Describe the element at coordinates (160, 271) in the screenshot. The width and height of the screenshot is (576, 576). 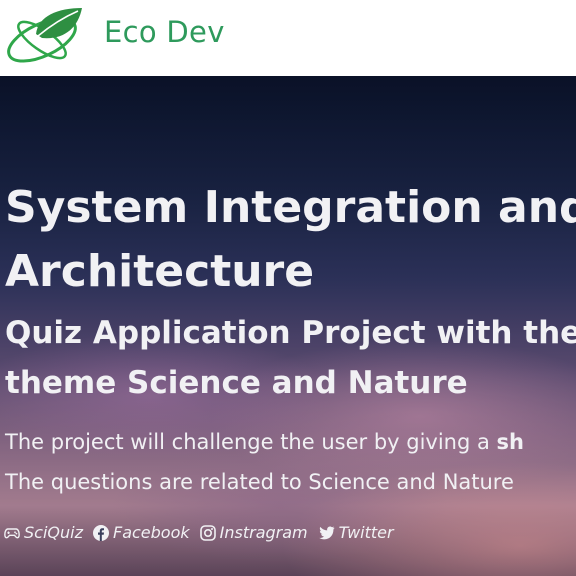
I see `title-line-2: Architecture` at that location.